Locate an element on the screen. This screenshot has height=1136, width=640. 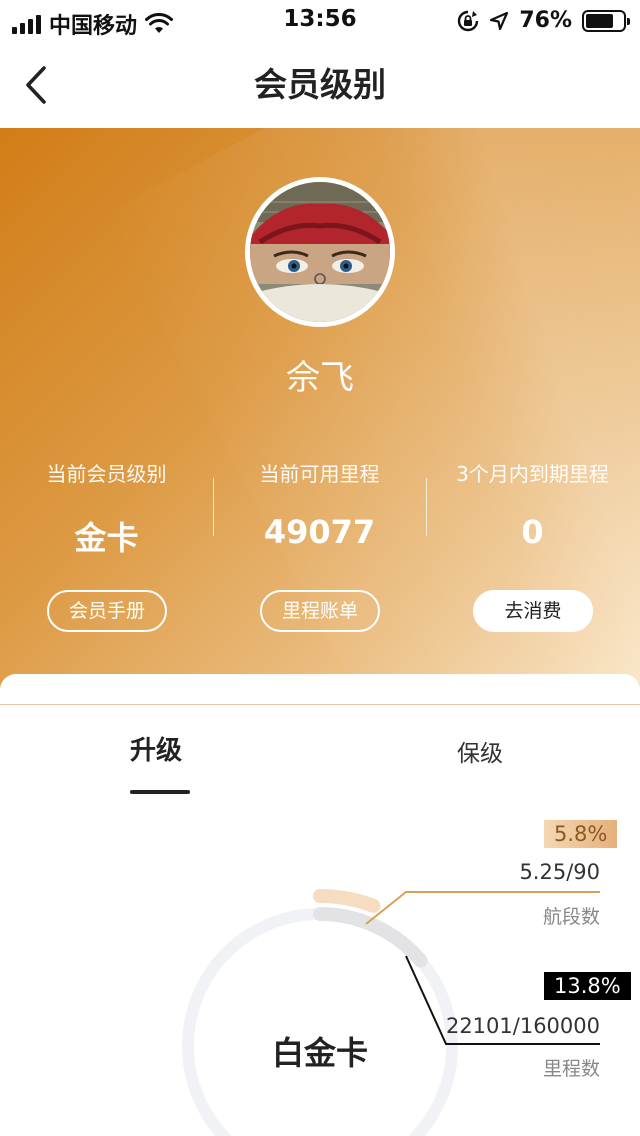
battery-icon is located at coordinates (606, 20).